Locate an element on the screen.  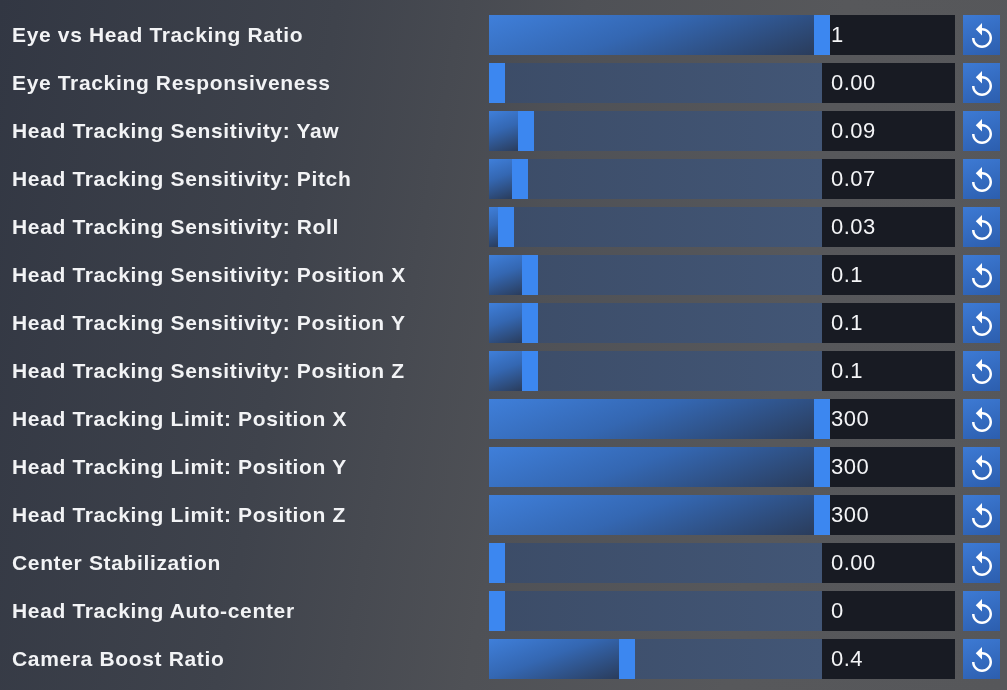
setting-label: Eye Tracking Responsiveness is located at coordinates (171, 83).